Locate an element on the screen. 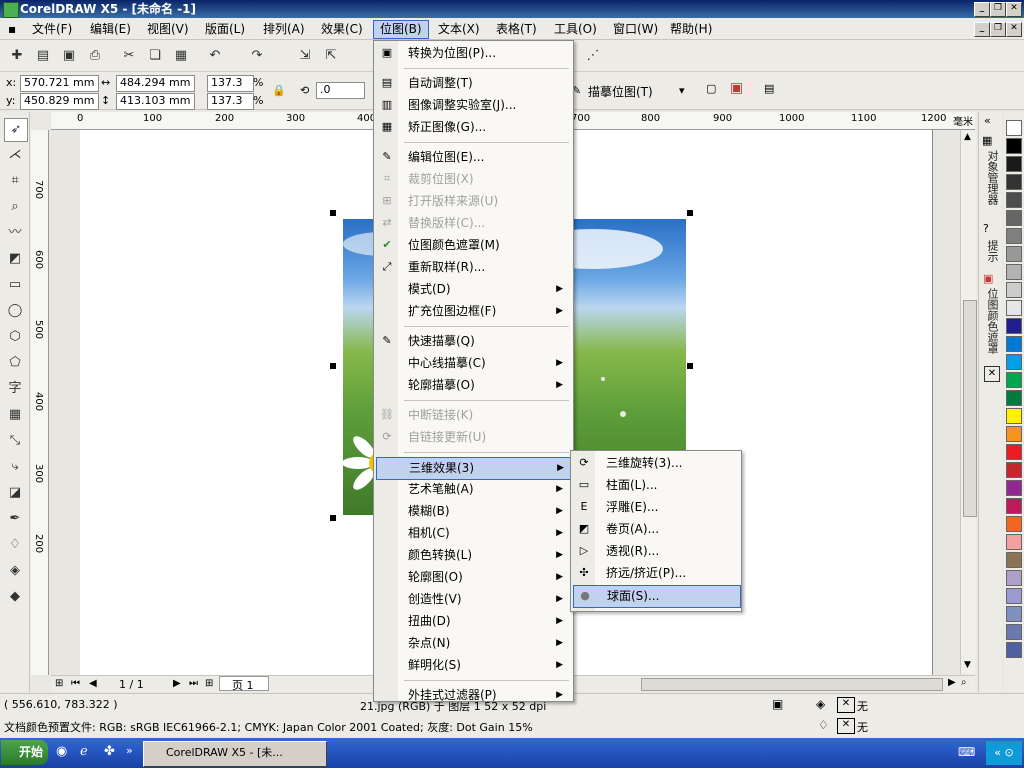 The width and height of the screenshot is (1024, 768). new-icon: ✚ is located at coordinates (17, 56).